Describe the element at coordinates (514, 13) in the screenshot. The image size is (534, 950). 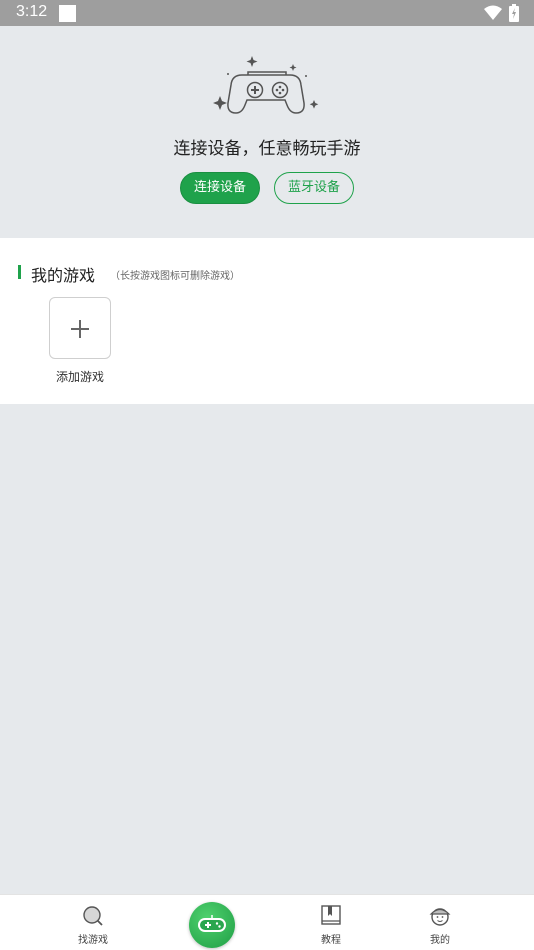
I see `battery-icon` at that location.